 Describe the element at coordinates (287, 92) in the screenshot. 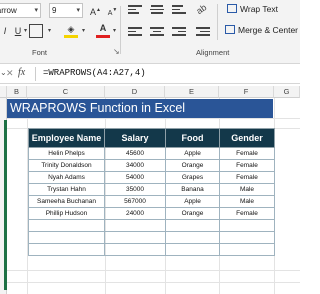

I see `column-header-g: G` at that location.